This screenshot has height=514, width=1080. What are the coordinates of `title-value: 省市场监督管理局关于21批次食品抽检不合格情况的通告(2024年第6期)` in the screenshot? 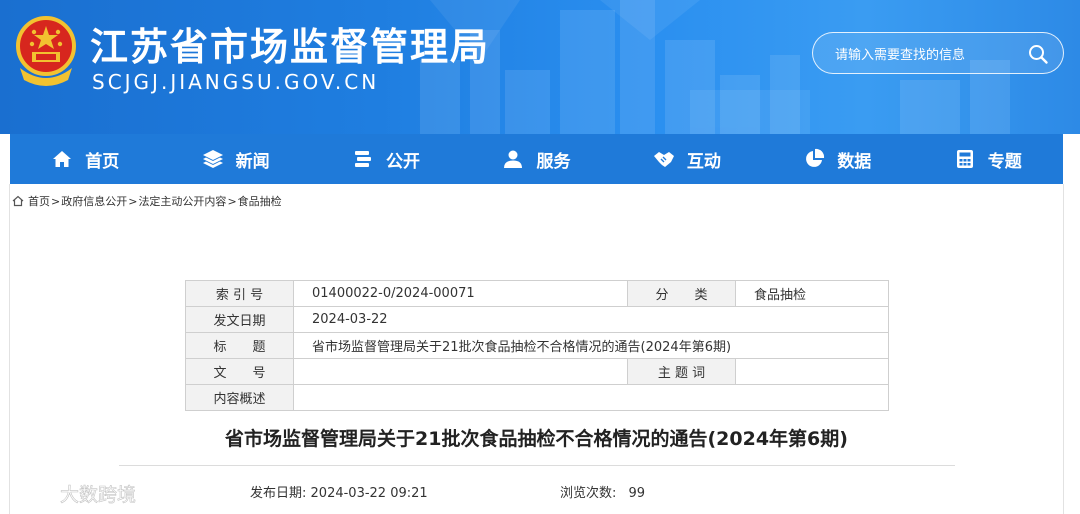 It's located at (591, 345).